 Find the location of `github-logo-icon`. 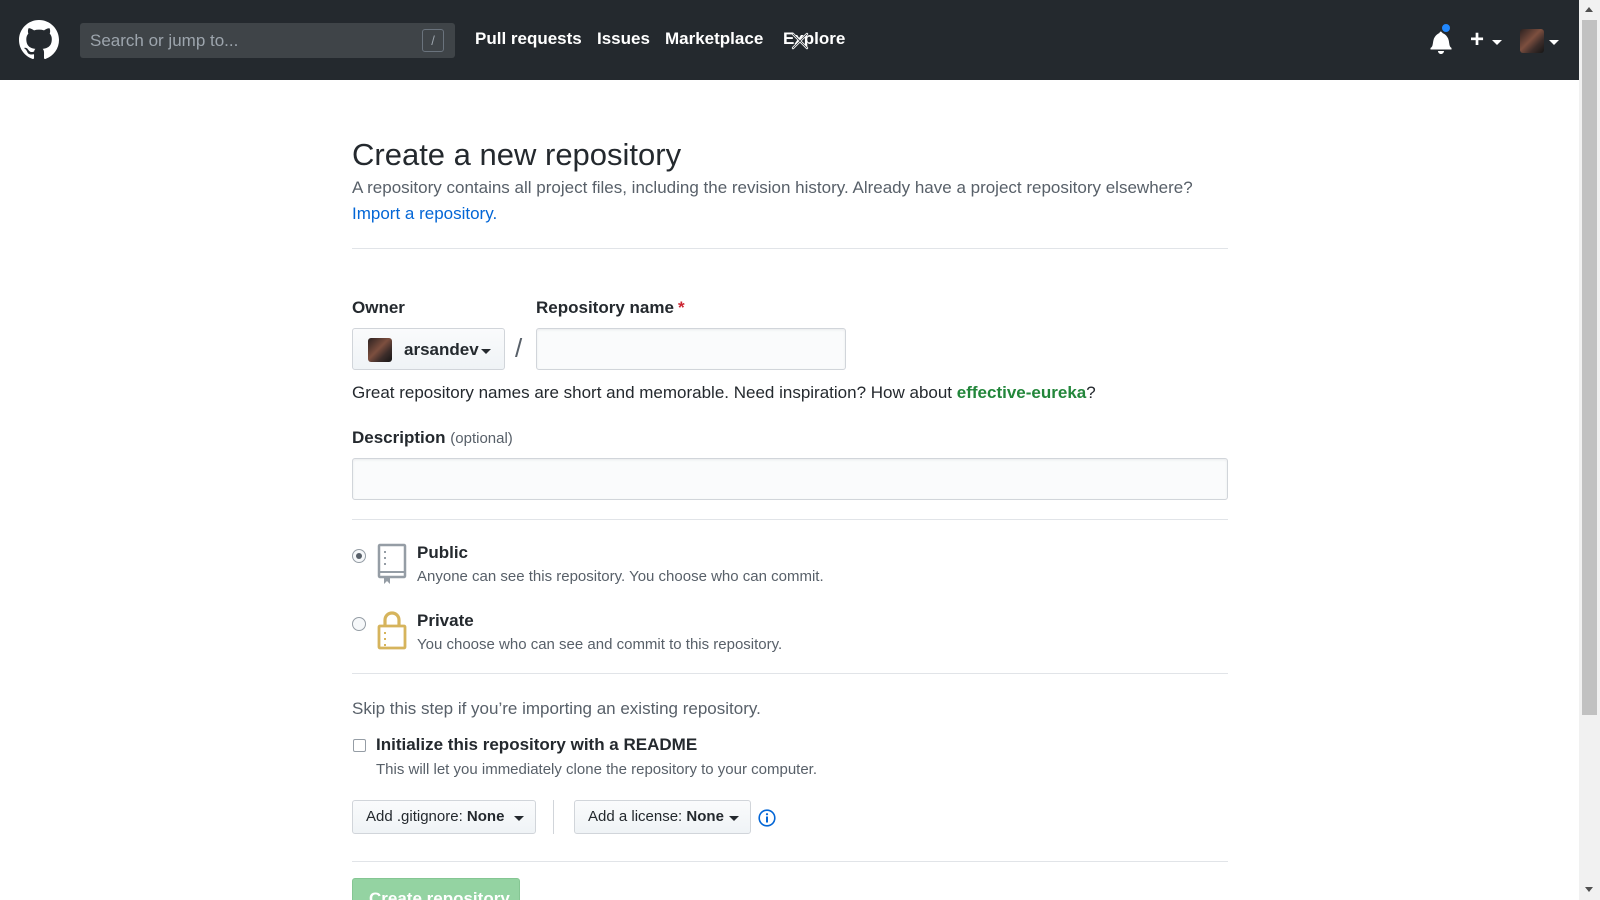

github-logo-icon is located at coordinates (39, 40).